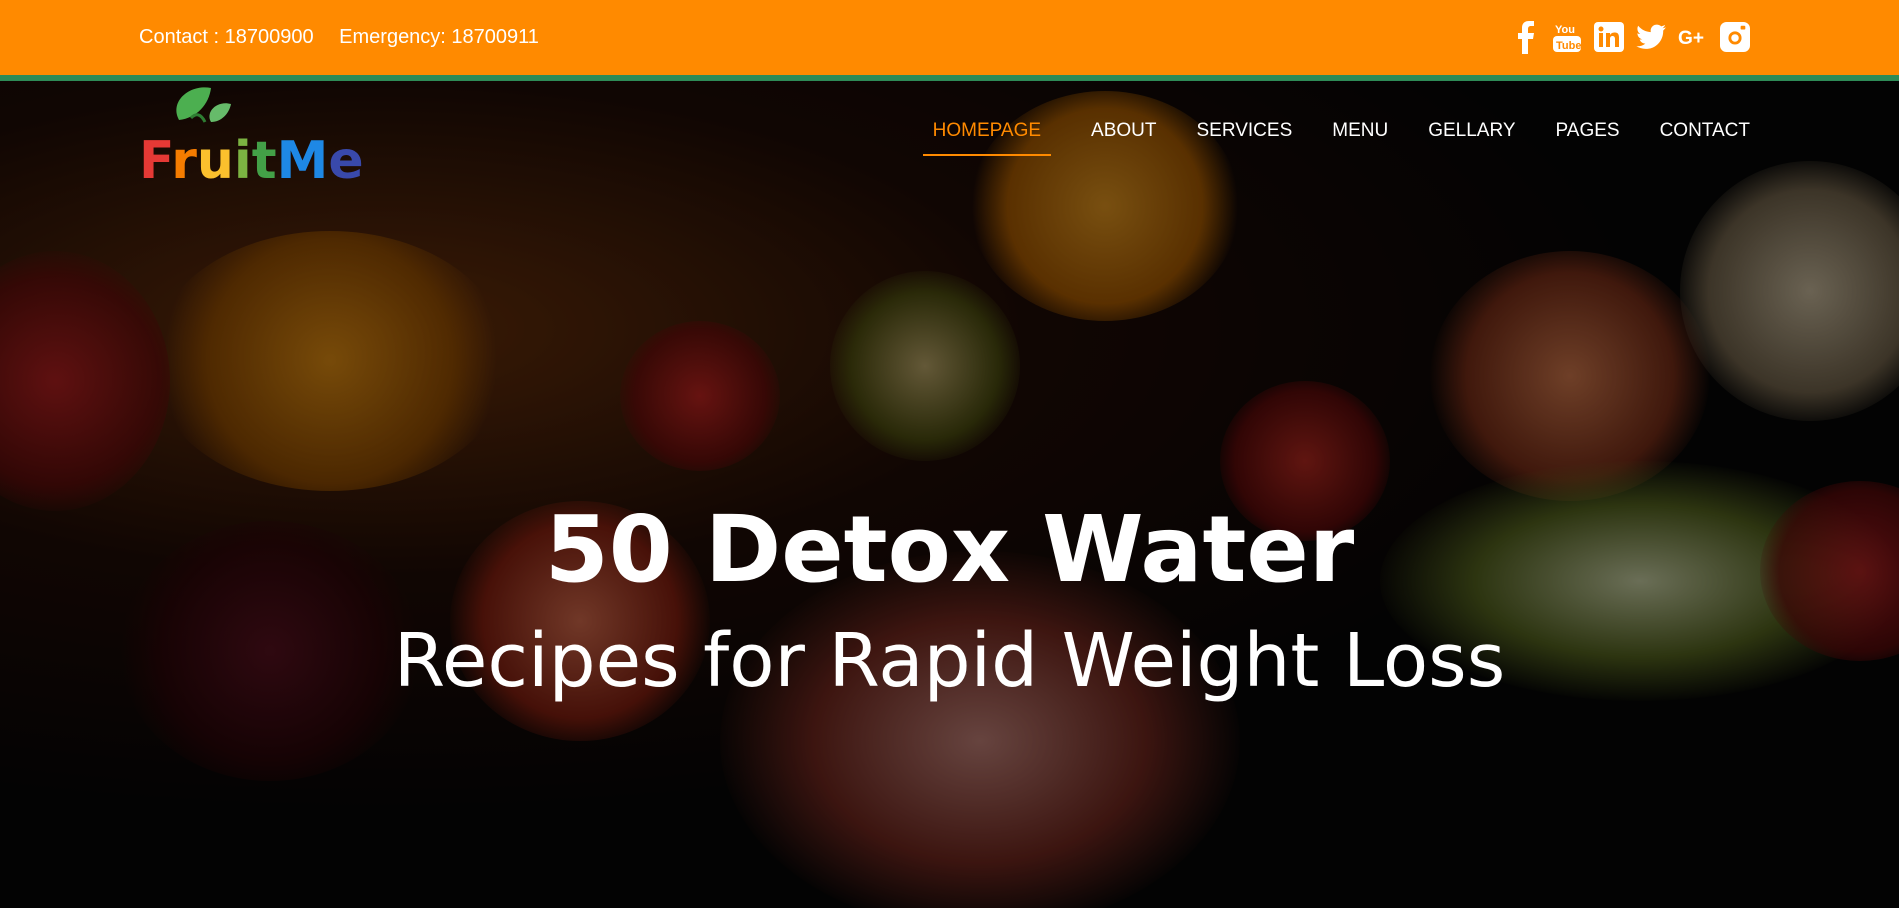 The height and width of the screenshot is (908, 1899). I want to click on hero-title: 50 Detox Water, so click(949, 549).